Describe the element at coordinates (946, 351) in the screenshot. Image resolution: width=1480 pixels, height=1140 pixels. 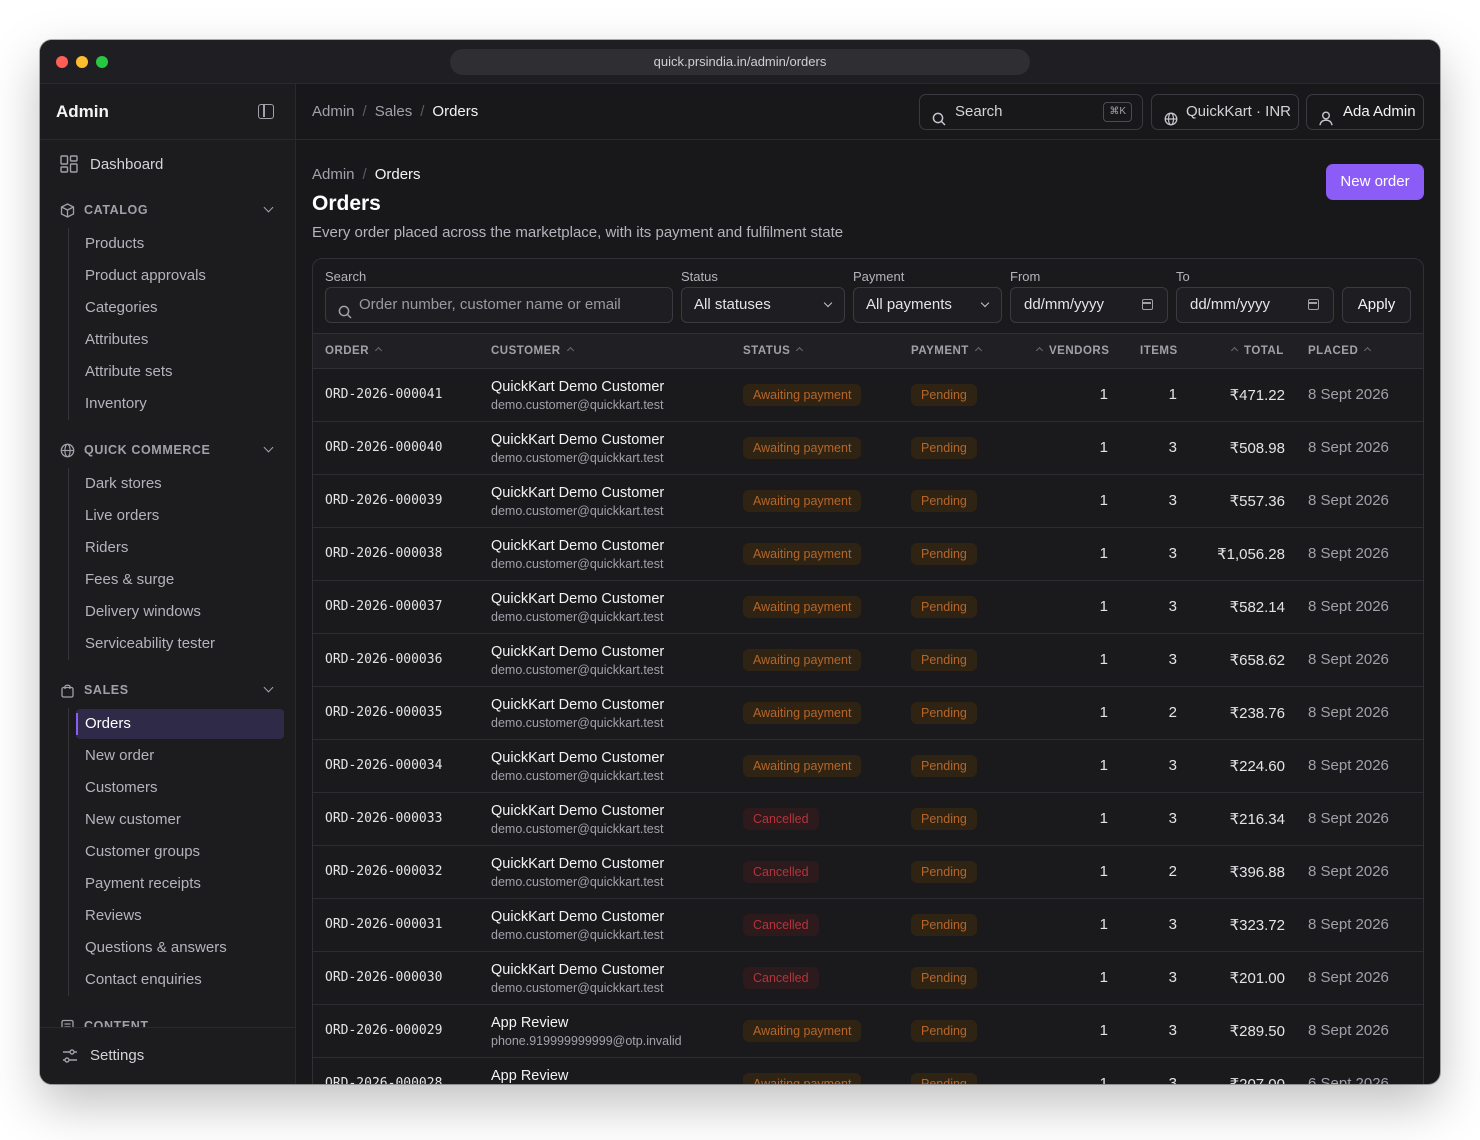
I see `column-payment: PAYMENT` at that location.